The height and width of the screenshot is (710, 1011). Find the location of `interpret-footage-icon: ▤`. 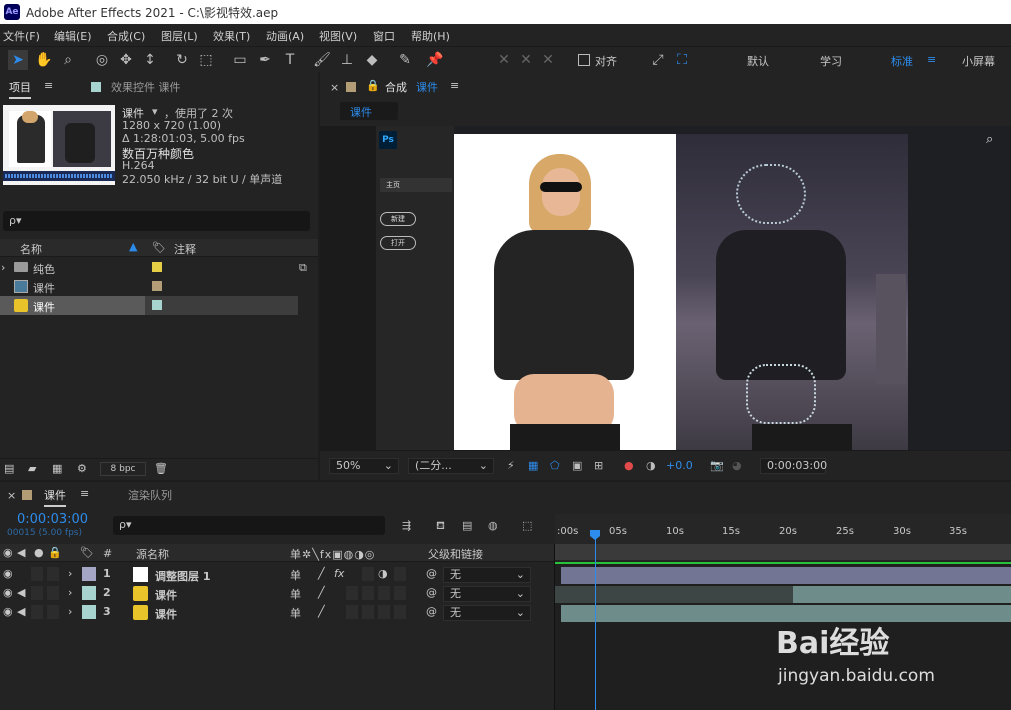

interpret-footage-icon: ▤ is located at coordinates (9, 468).